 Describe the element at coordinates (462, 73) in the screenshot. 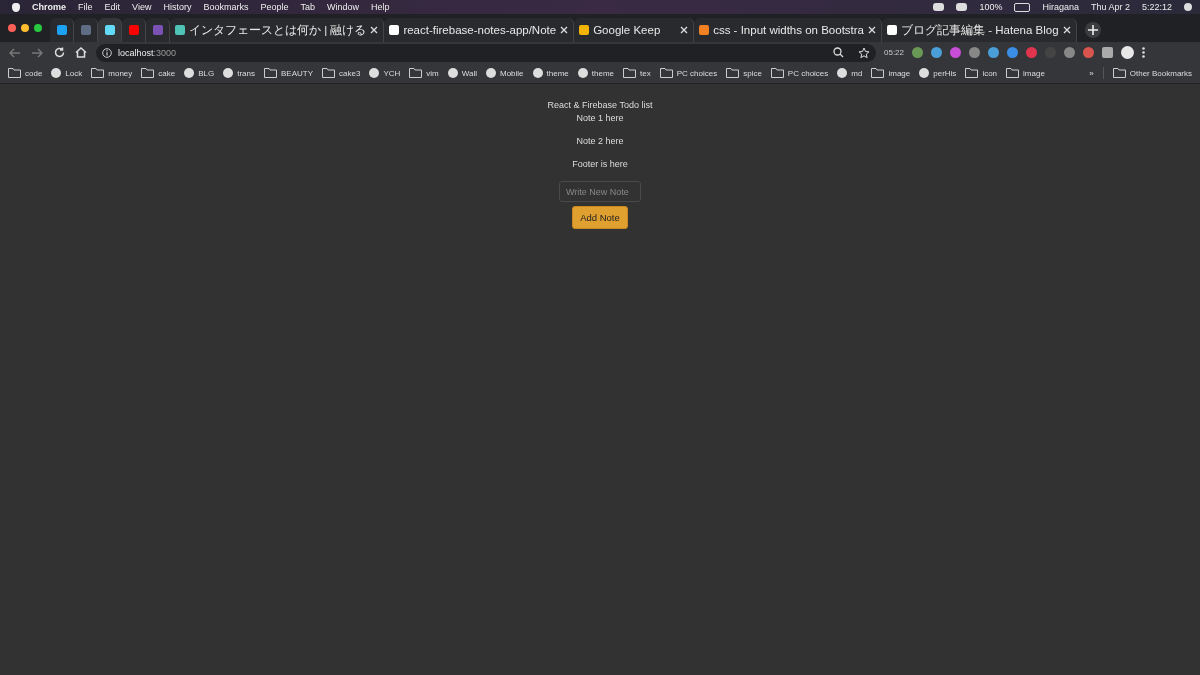

I see `bookmark: Wall` at that location.